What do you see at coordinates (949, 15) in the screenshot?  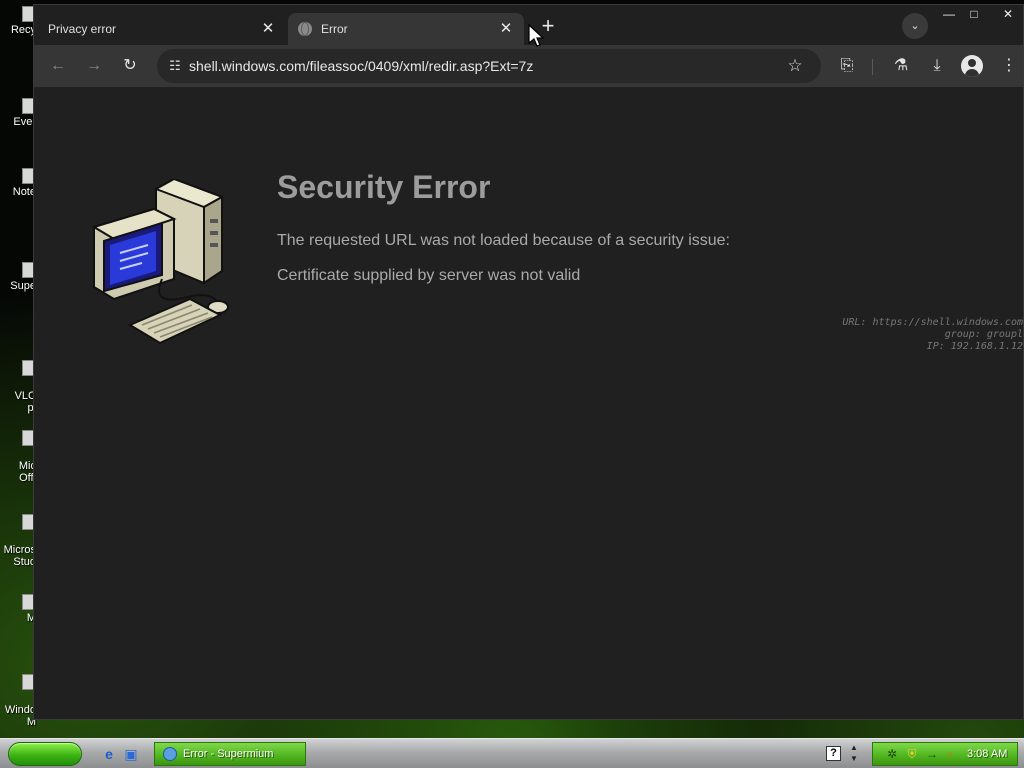 I see `minimize-button: —` at bounding box center [949, 15].